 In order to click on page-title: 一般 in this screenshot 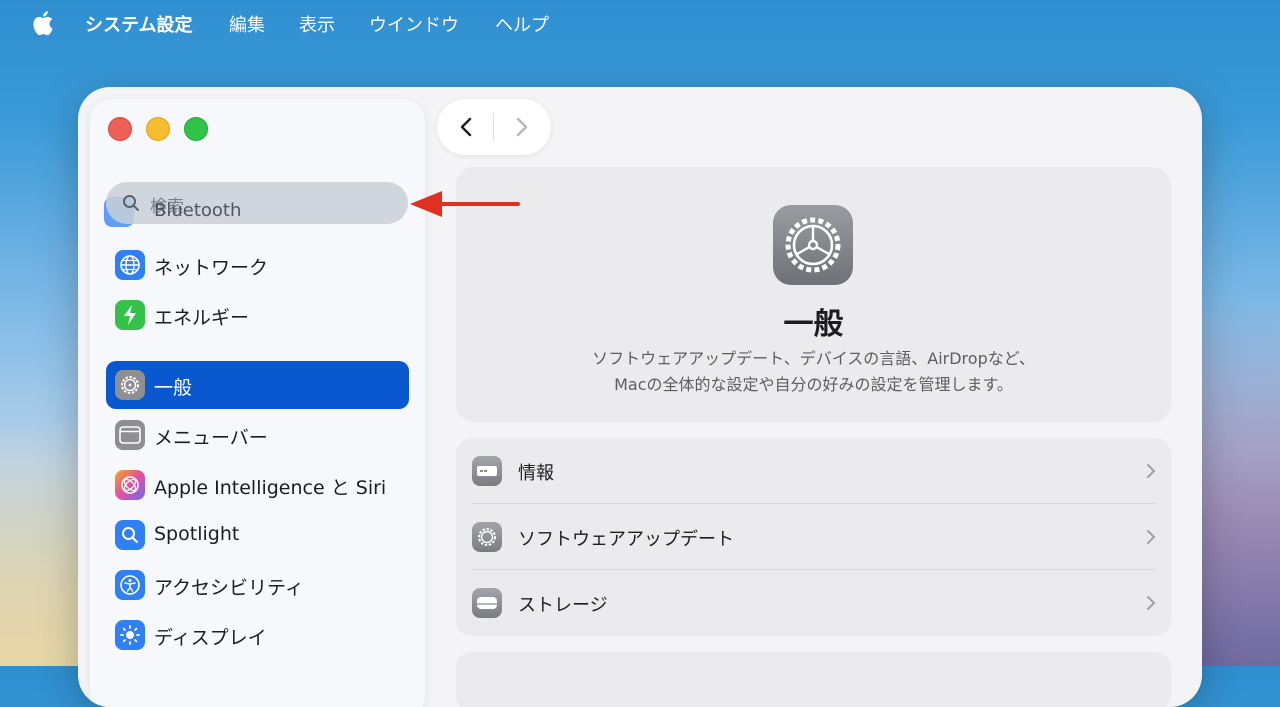, I will do `click(813, 324)`.